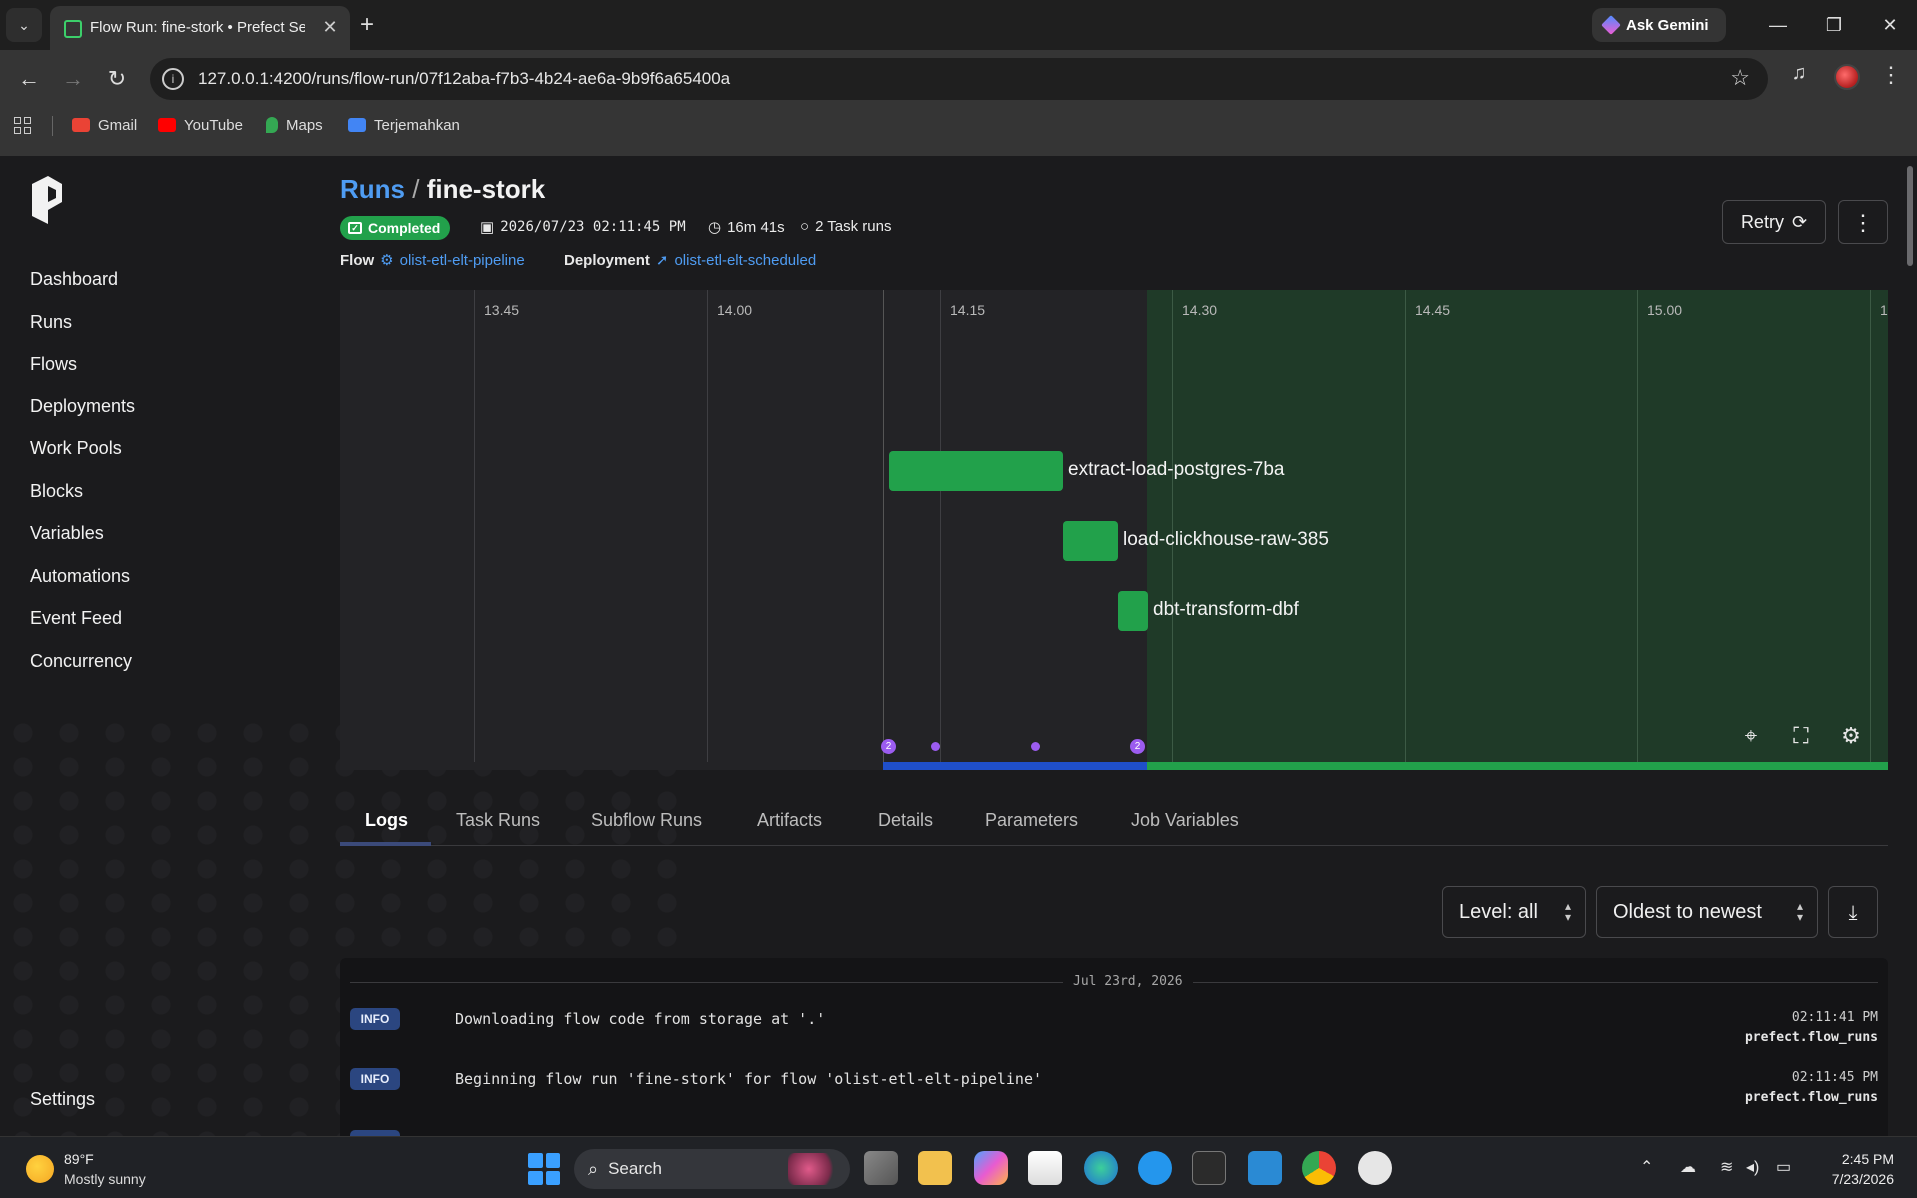 This screenshot has width=1917, height=1198. I want to click on chevron-up-icon: ⌃, so click(1646, 1167).